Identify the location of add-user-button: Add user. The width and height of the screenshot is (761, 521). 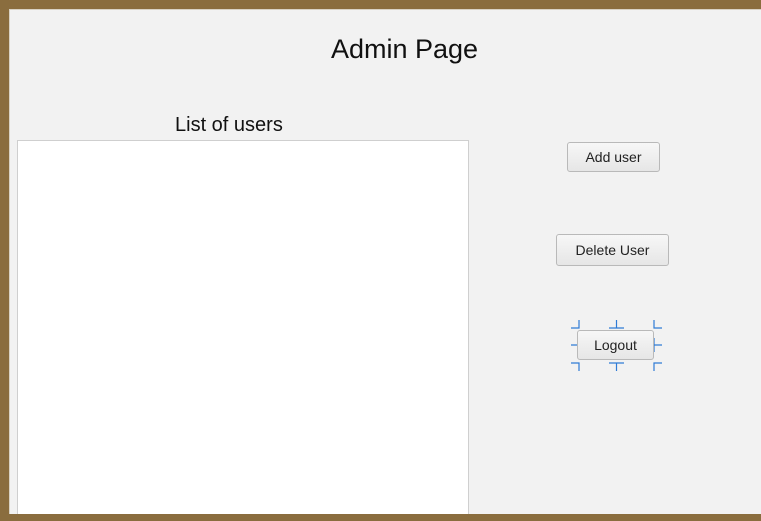
(613, 157).